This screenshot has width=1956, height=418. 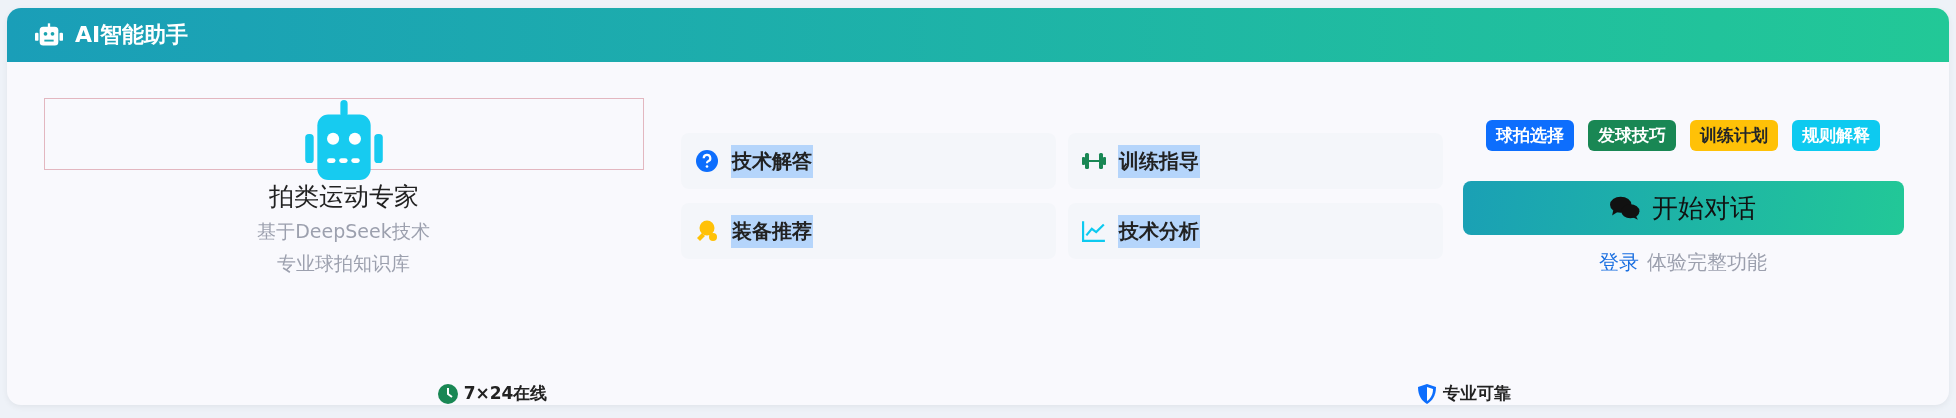 I want to click on login-hint: 体验完整功能, so click(x=1707, y=263).